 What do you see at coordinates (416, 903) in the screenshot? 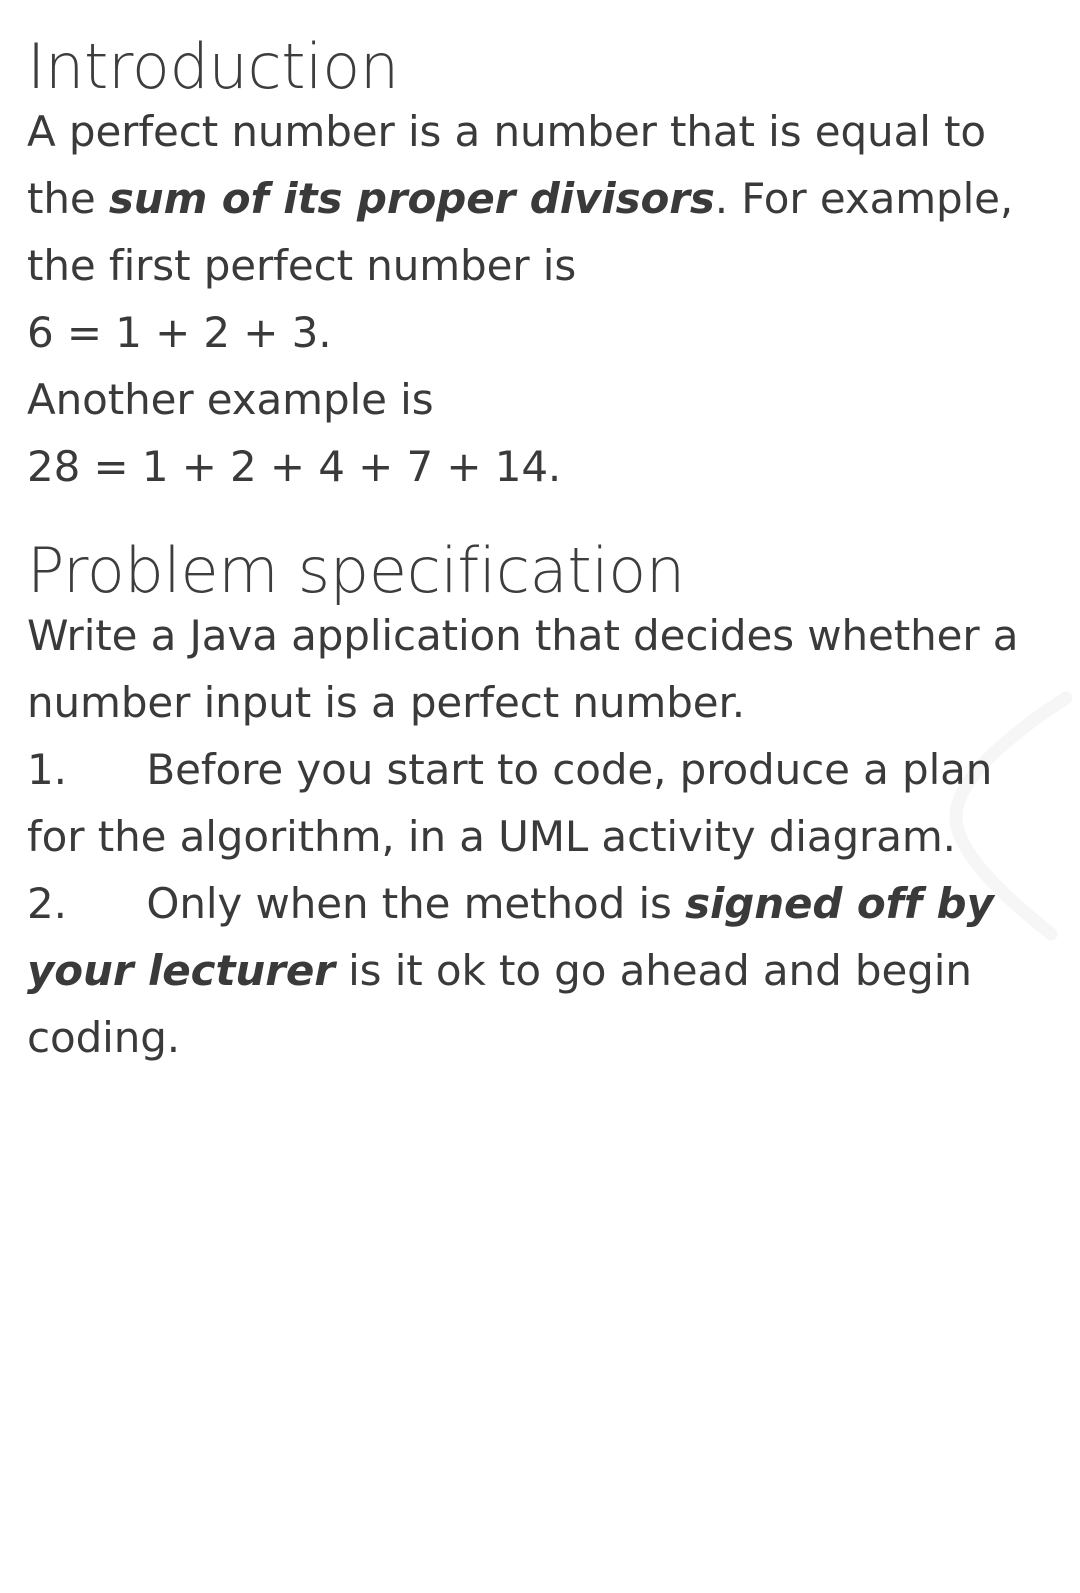
I see `list-item-text-2-before: Only when the method is` at bounding box center [416, 903].